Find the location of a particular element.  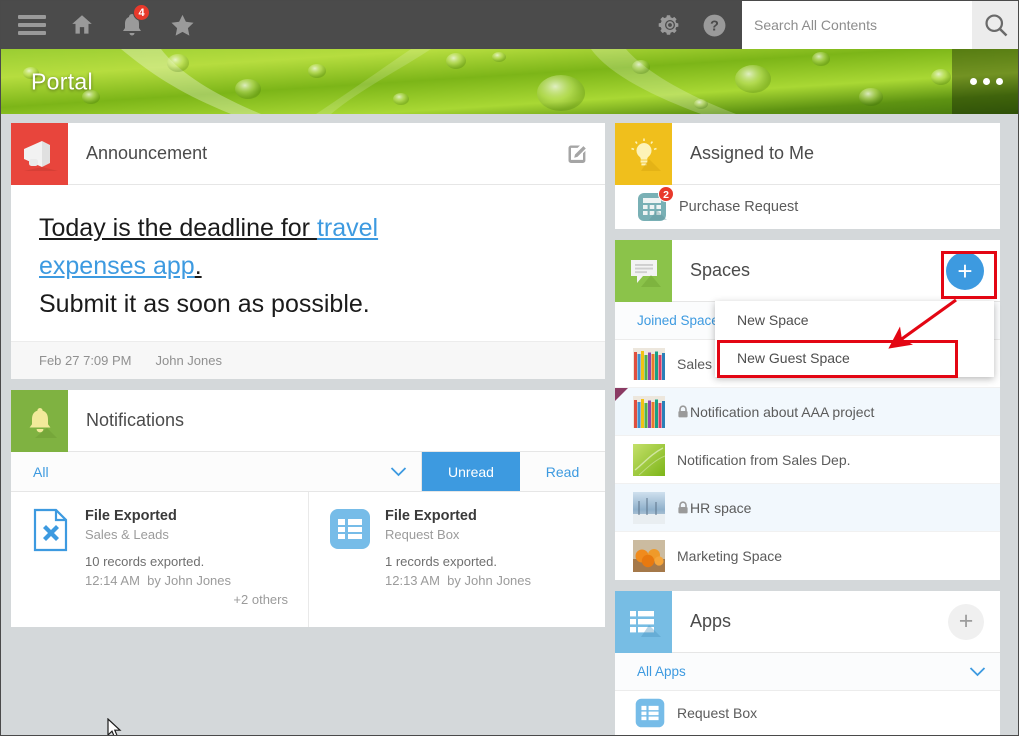

megaphone-icon is located at coordinates (39, 153).